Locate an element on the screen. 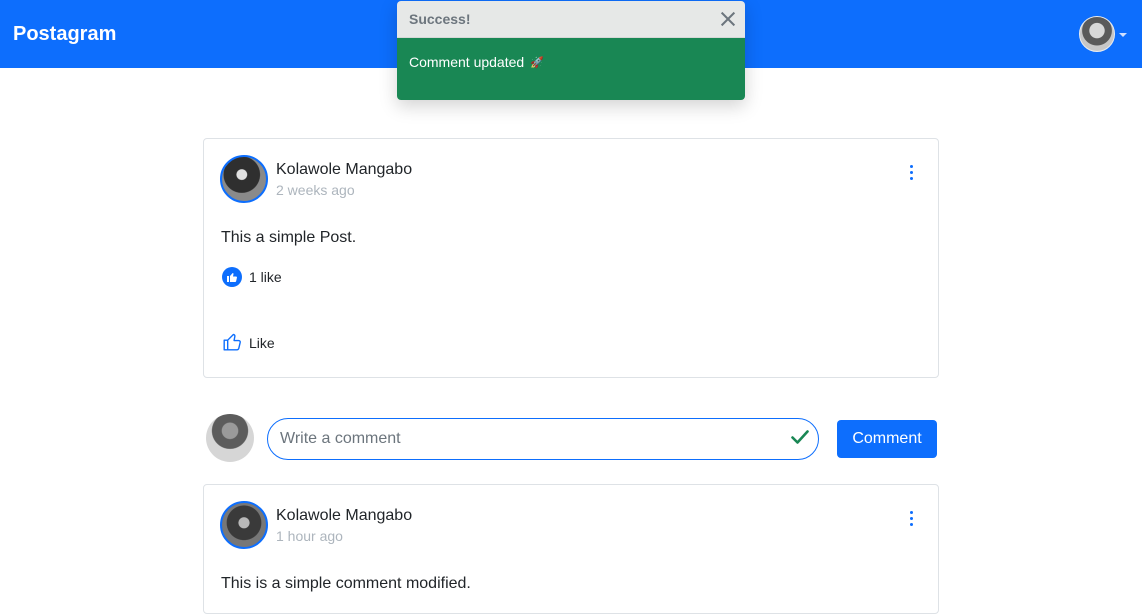 The width and height of the screenshot is (1142, 616). user-menu-toggle is located at coordinates (1103, 34).